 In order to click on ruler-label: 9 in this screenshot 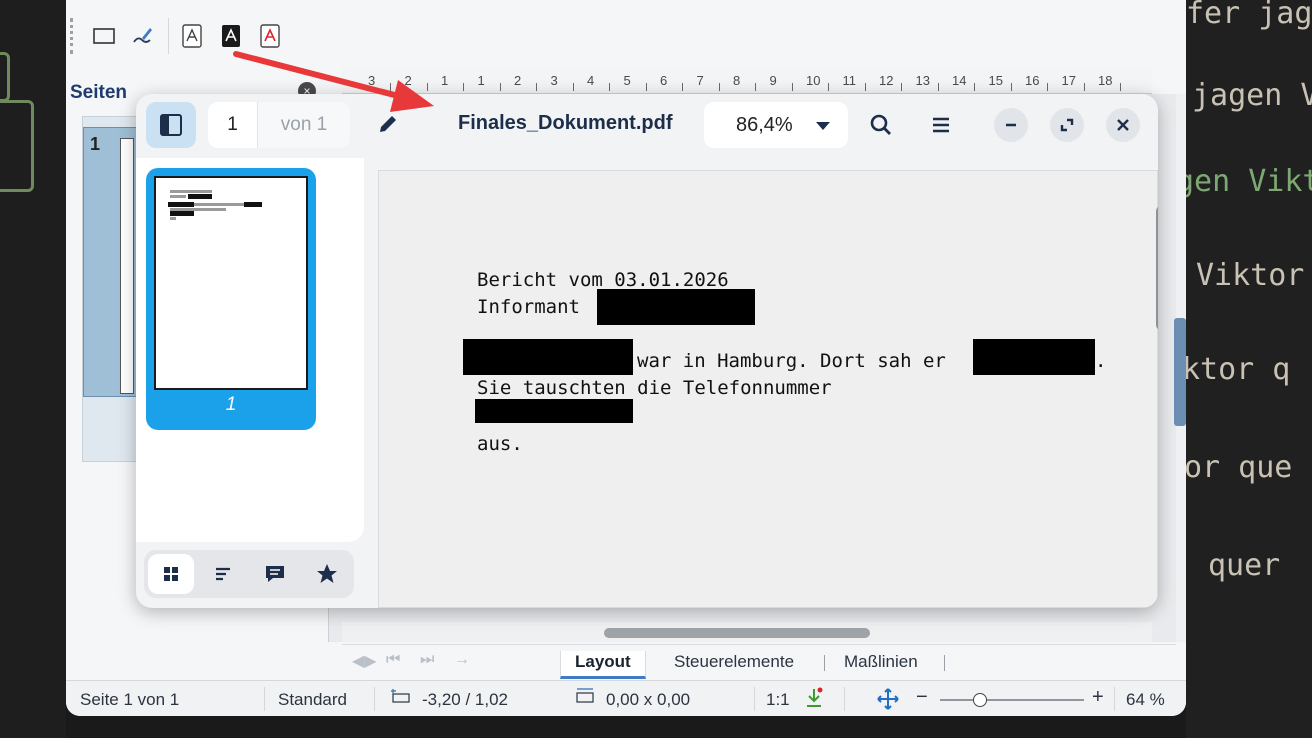, I will do `click(773, 80)`.